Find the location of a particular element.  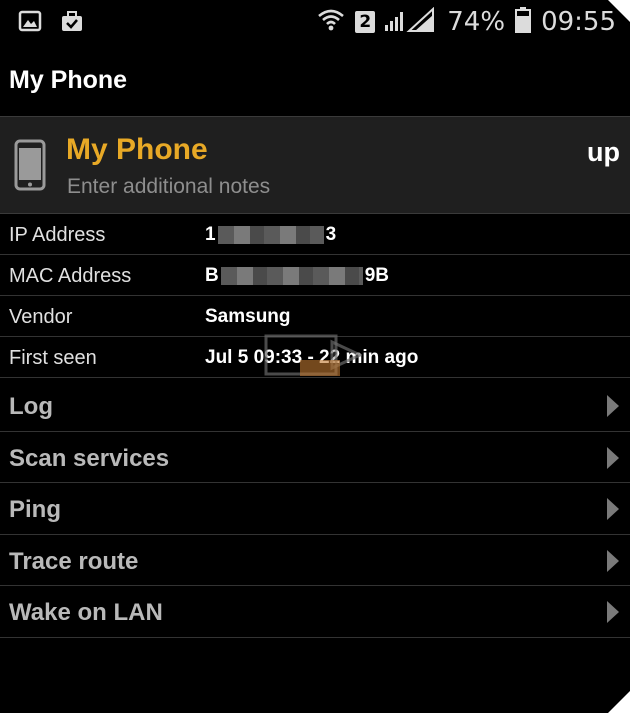

action-label: Wake on LAN is located at coordinates (86, 612).